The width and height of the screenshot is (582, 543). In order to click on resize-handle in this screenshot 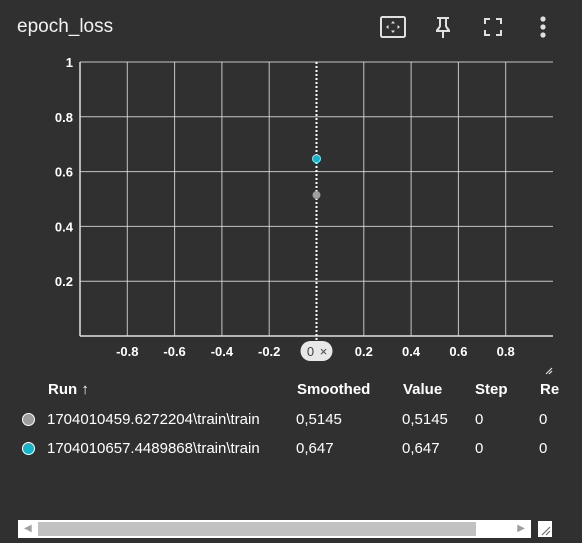, I will do `click(545, 529)`.